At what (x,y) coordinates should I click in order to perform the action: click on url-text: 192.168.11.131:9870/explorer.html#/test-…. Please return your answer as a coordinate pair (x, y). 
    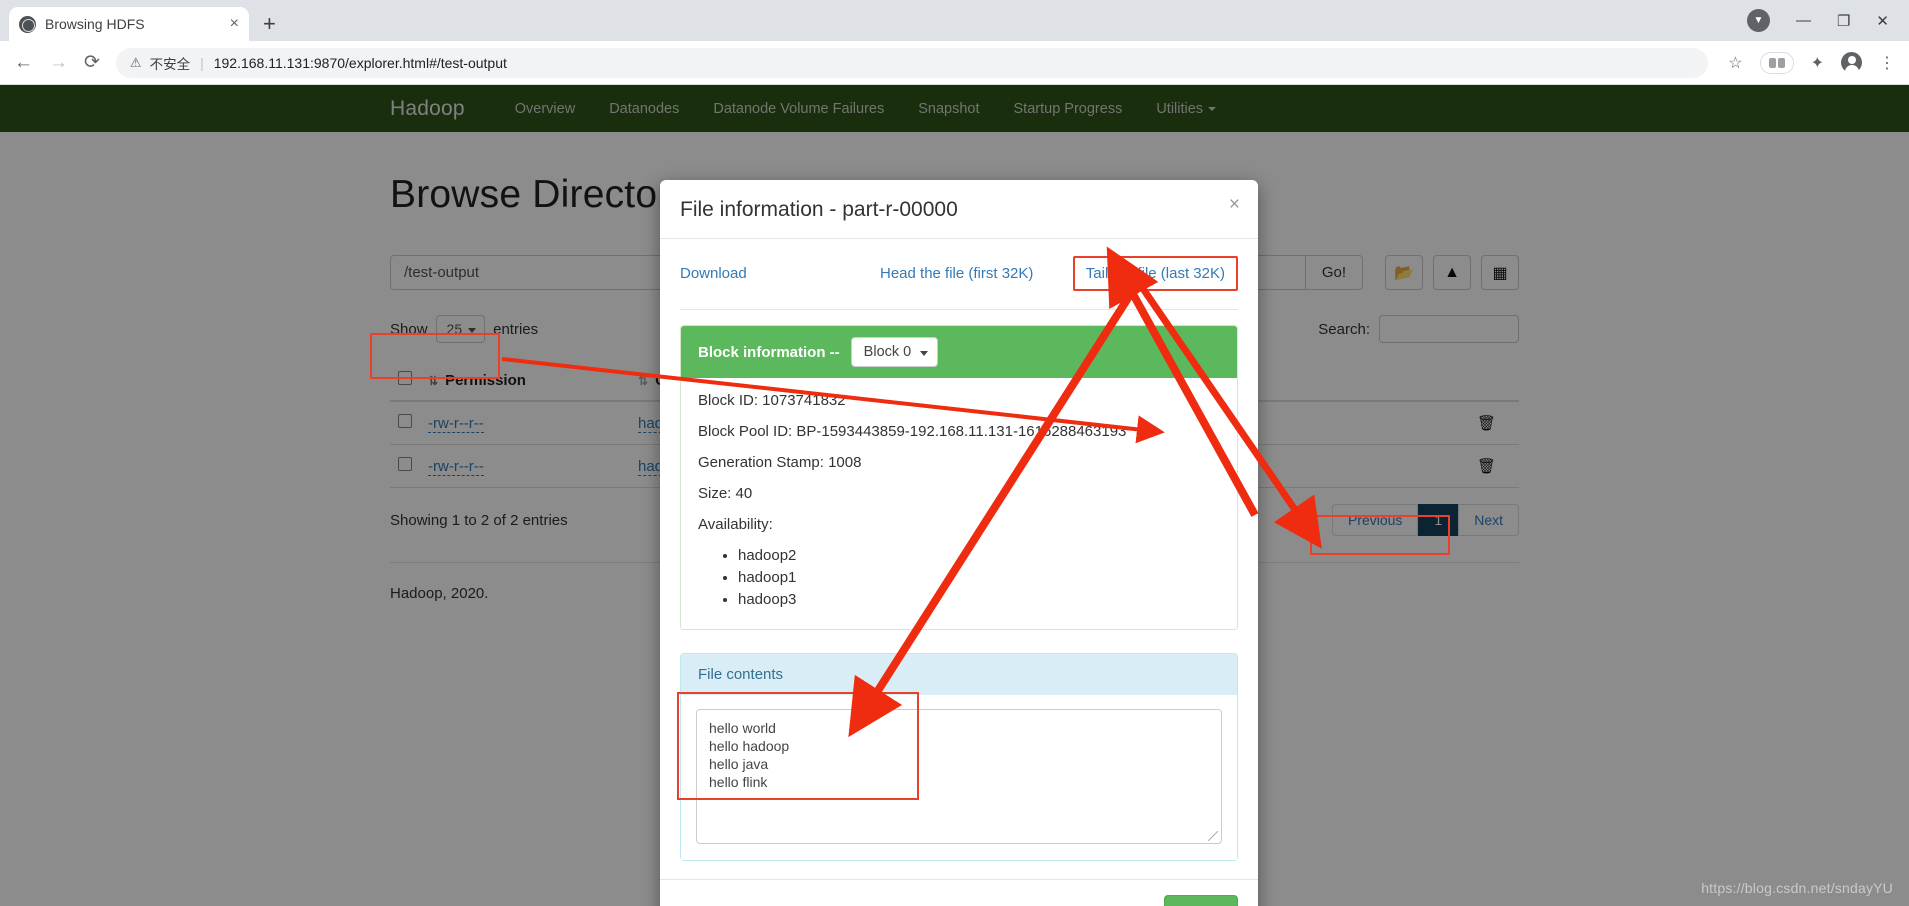
    Looking at the image, I should click on (360, 62).